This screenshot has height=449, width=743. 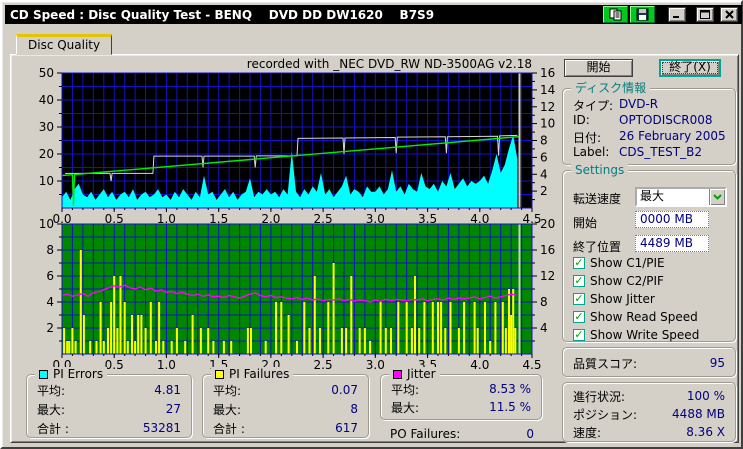 What do you see at coordinates (285, 428) in the screenshot?
I see `stat-row: 合計 :617` at bounding box center [285, 428].